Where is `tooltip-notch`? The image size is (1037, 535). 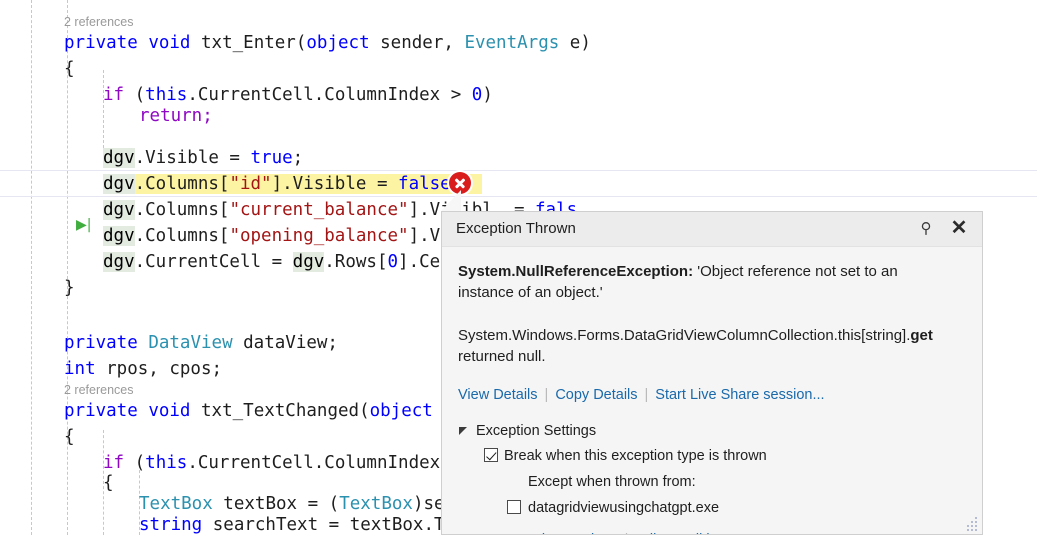 tooltip-notch is located at coordinates (451, 200).